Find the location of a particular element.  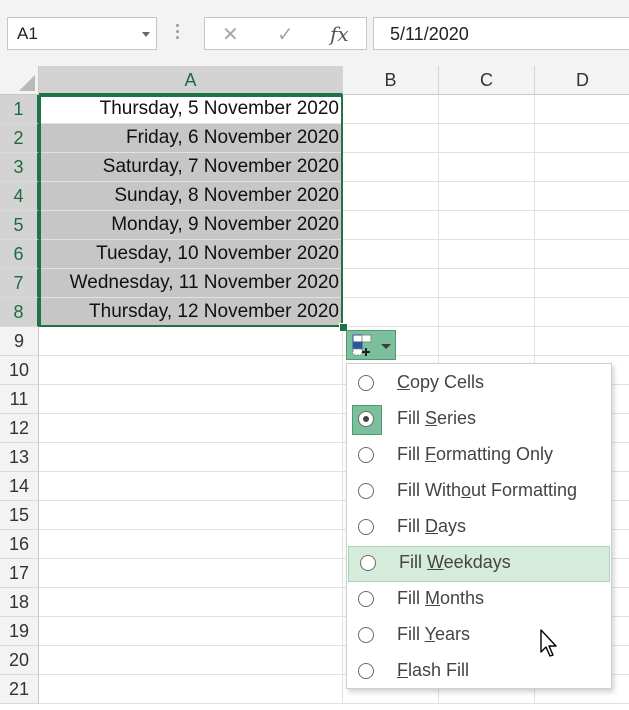

row-header-20: 20 is located at coordinates (19, 660).